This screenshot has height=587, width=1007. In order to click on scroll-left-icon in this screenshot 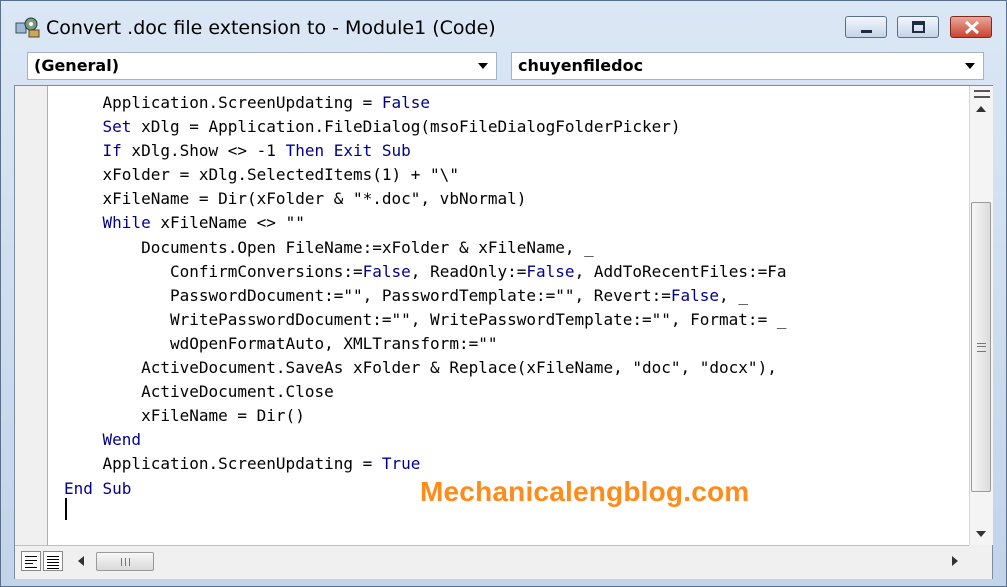, I will do `click(81, 561)`.